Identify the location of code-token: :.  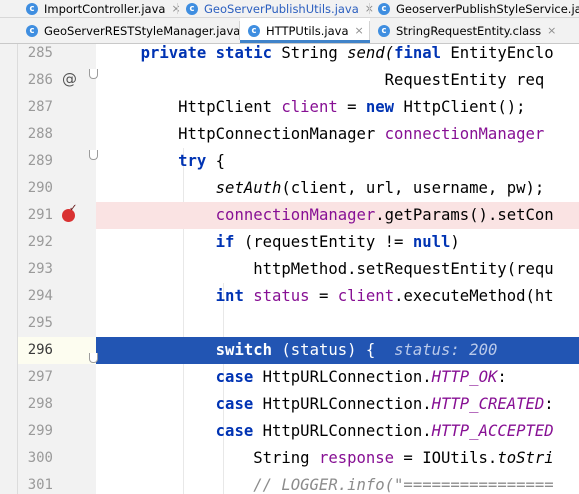
(549, 404).